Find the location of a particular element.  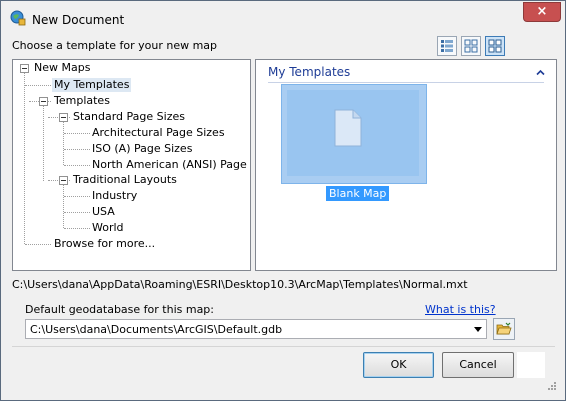

large-thumbnail-view-button is located at coordinates (495, 46).